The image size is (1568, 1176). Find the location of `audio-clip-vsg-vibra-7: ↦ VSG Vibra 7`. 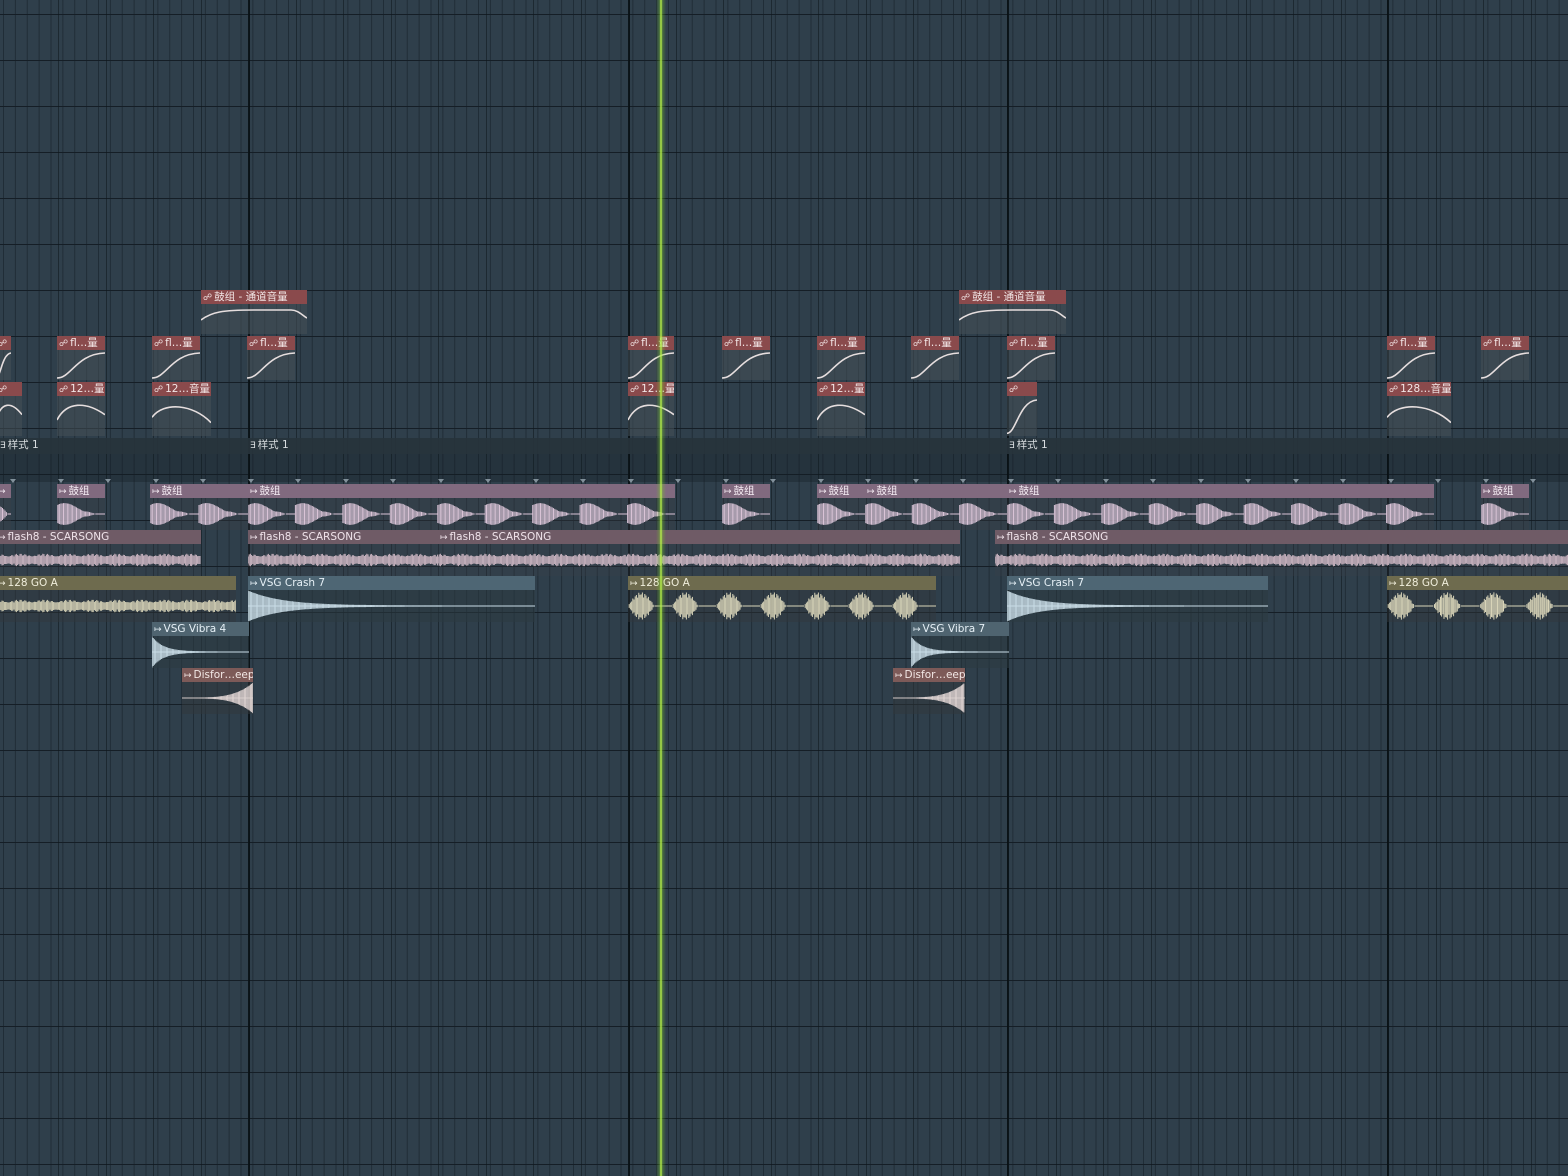

audio-clip-vsg-vibra-7: ↦ VSG Vibra 7 is located at coordinates (960, 645).